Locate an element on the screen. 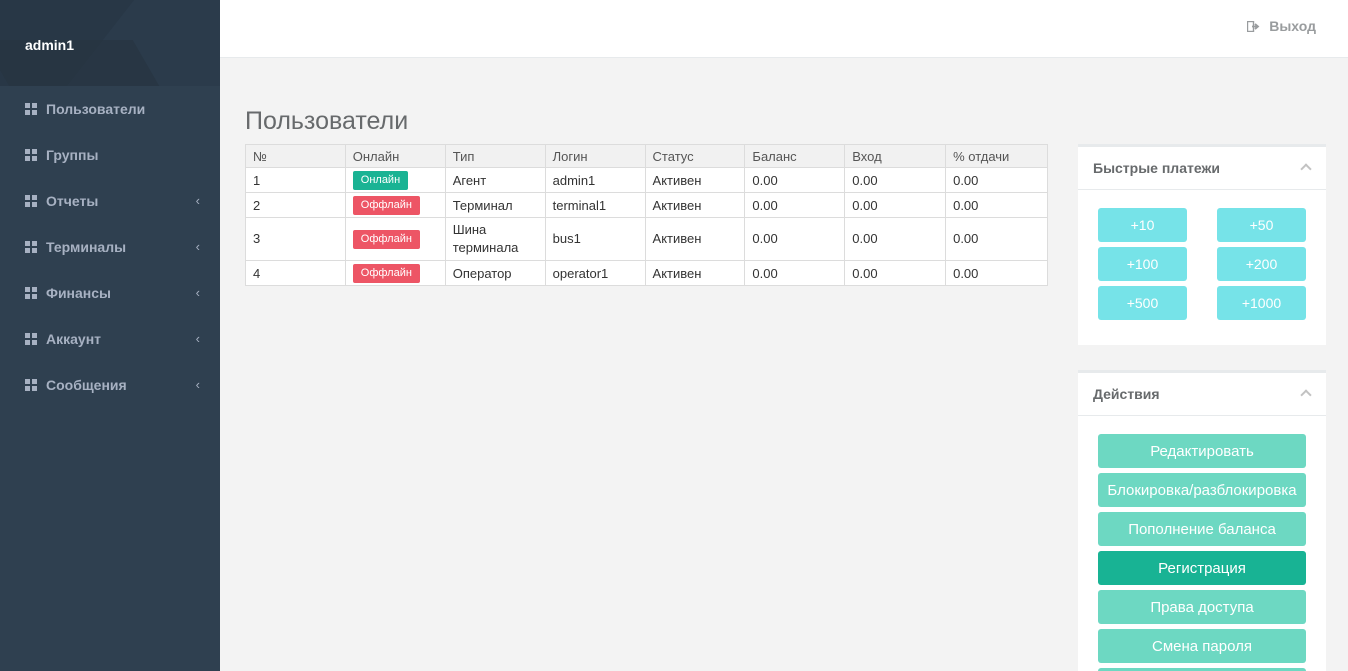  column-header: Тип is located at coordinates (495, 156).